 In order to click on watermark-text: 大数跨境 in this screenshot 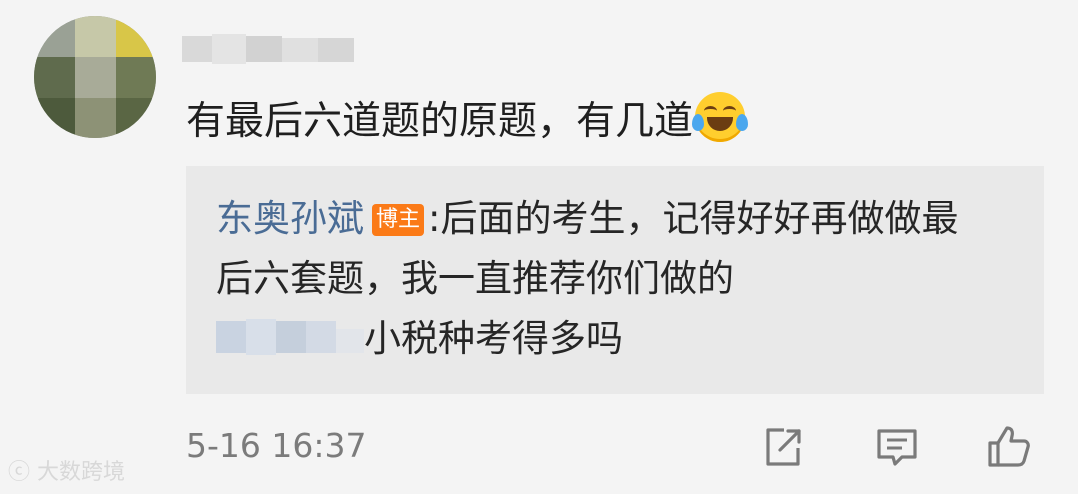, I will do `click(81, 472)`.